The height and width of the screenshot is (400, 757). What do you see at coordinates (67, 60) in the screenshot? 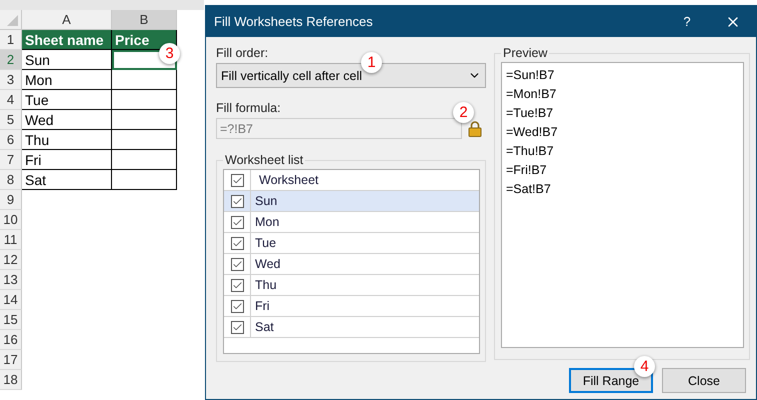
I see `table-cell: Sun` at bounding box center [67, 60].